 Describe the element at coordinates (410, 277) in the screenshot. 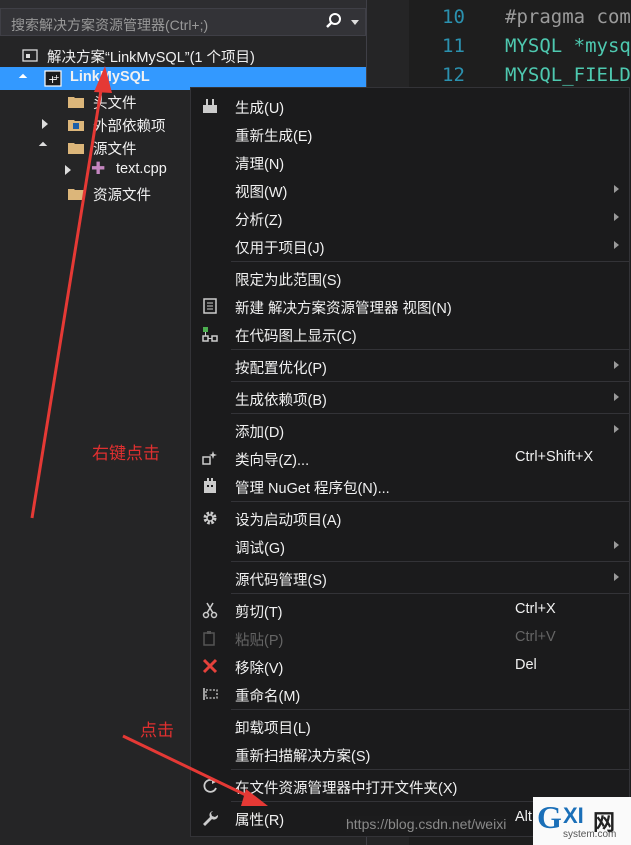

I see `menu-item-scope-to-this: 限定为此范围(S)` at that location.